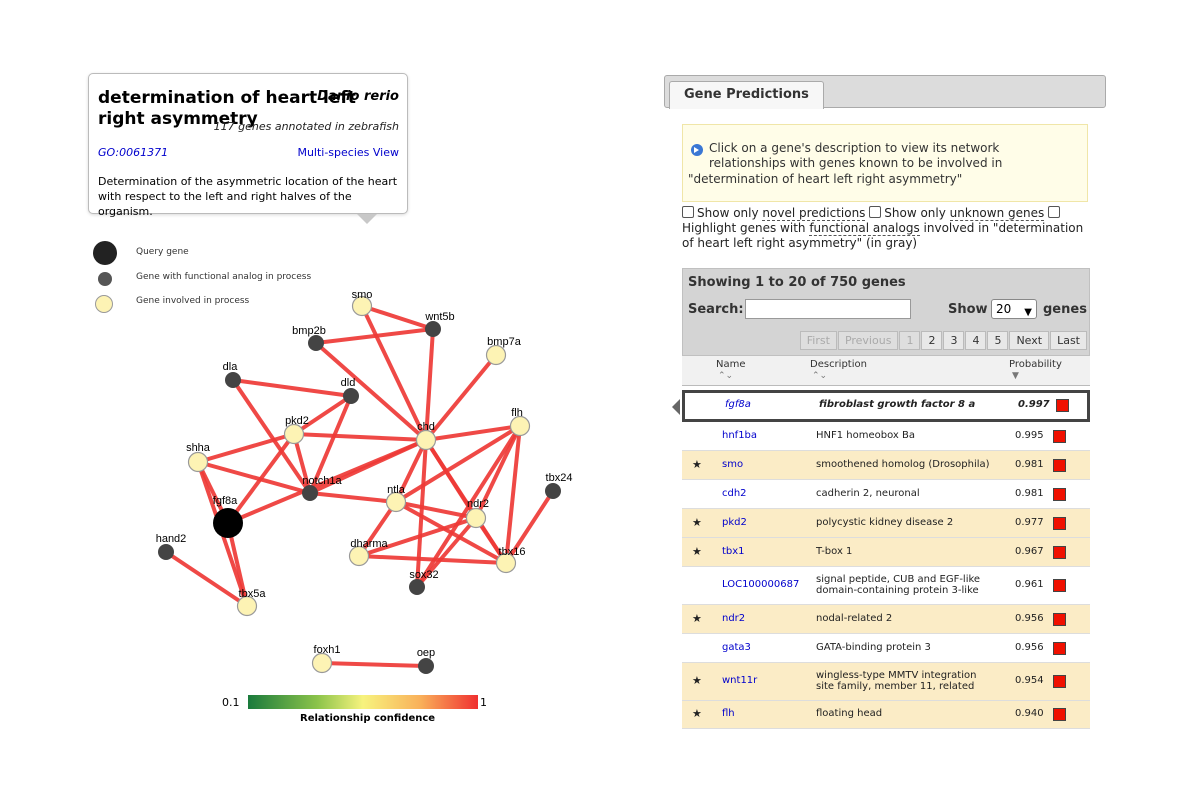 The width and height of the screenshot is (1200, 800). I want to click on gene-name-link: hnf1ba, so click(739, 435).